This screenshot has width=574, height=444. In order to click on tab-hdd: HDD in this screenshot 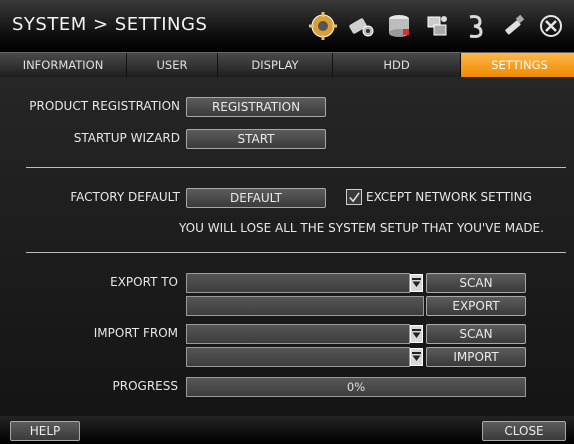, I will do `click(397, 65)`.